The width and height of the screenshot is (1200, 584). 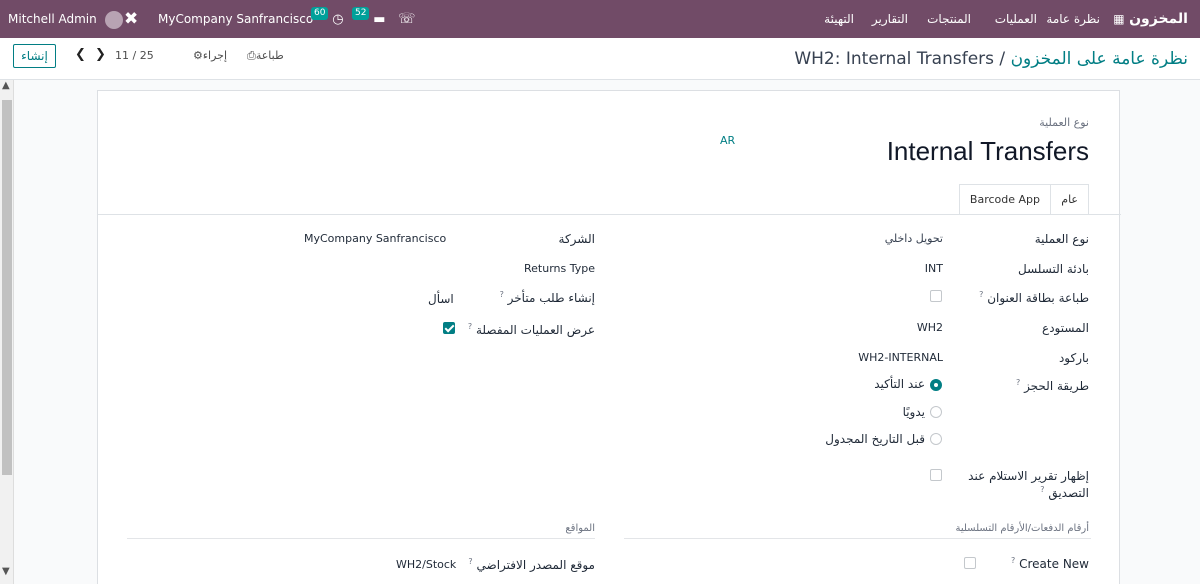 What do you see at coordinates (361, 538) in the screenshot?
I see `section-divider-locations` at bounding box center [361, 538].